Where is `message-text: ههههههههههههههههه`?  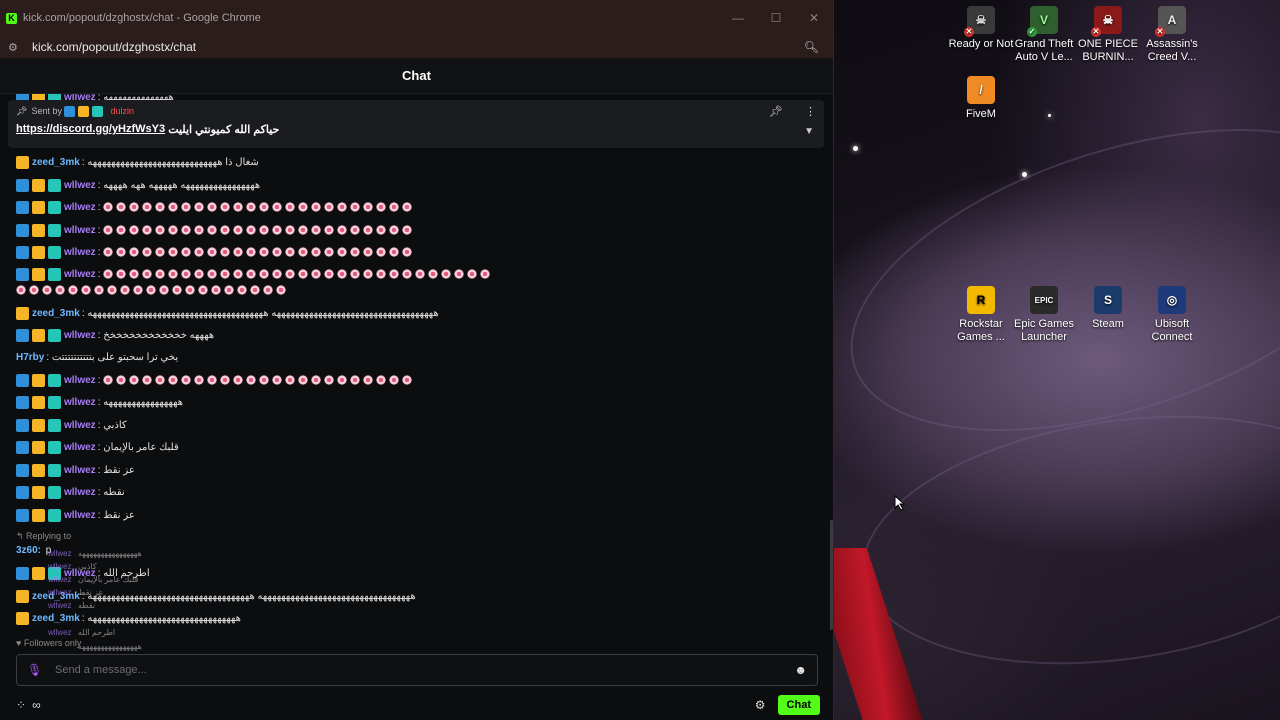
message-text: ههههههههههههههههه is located at coordinates (143, 402).